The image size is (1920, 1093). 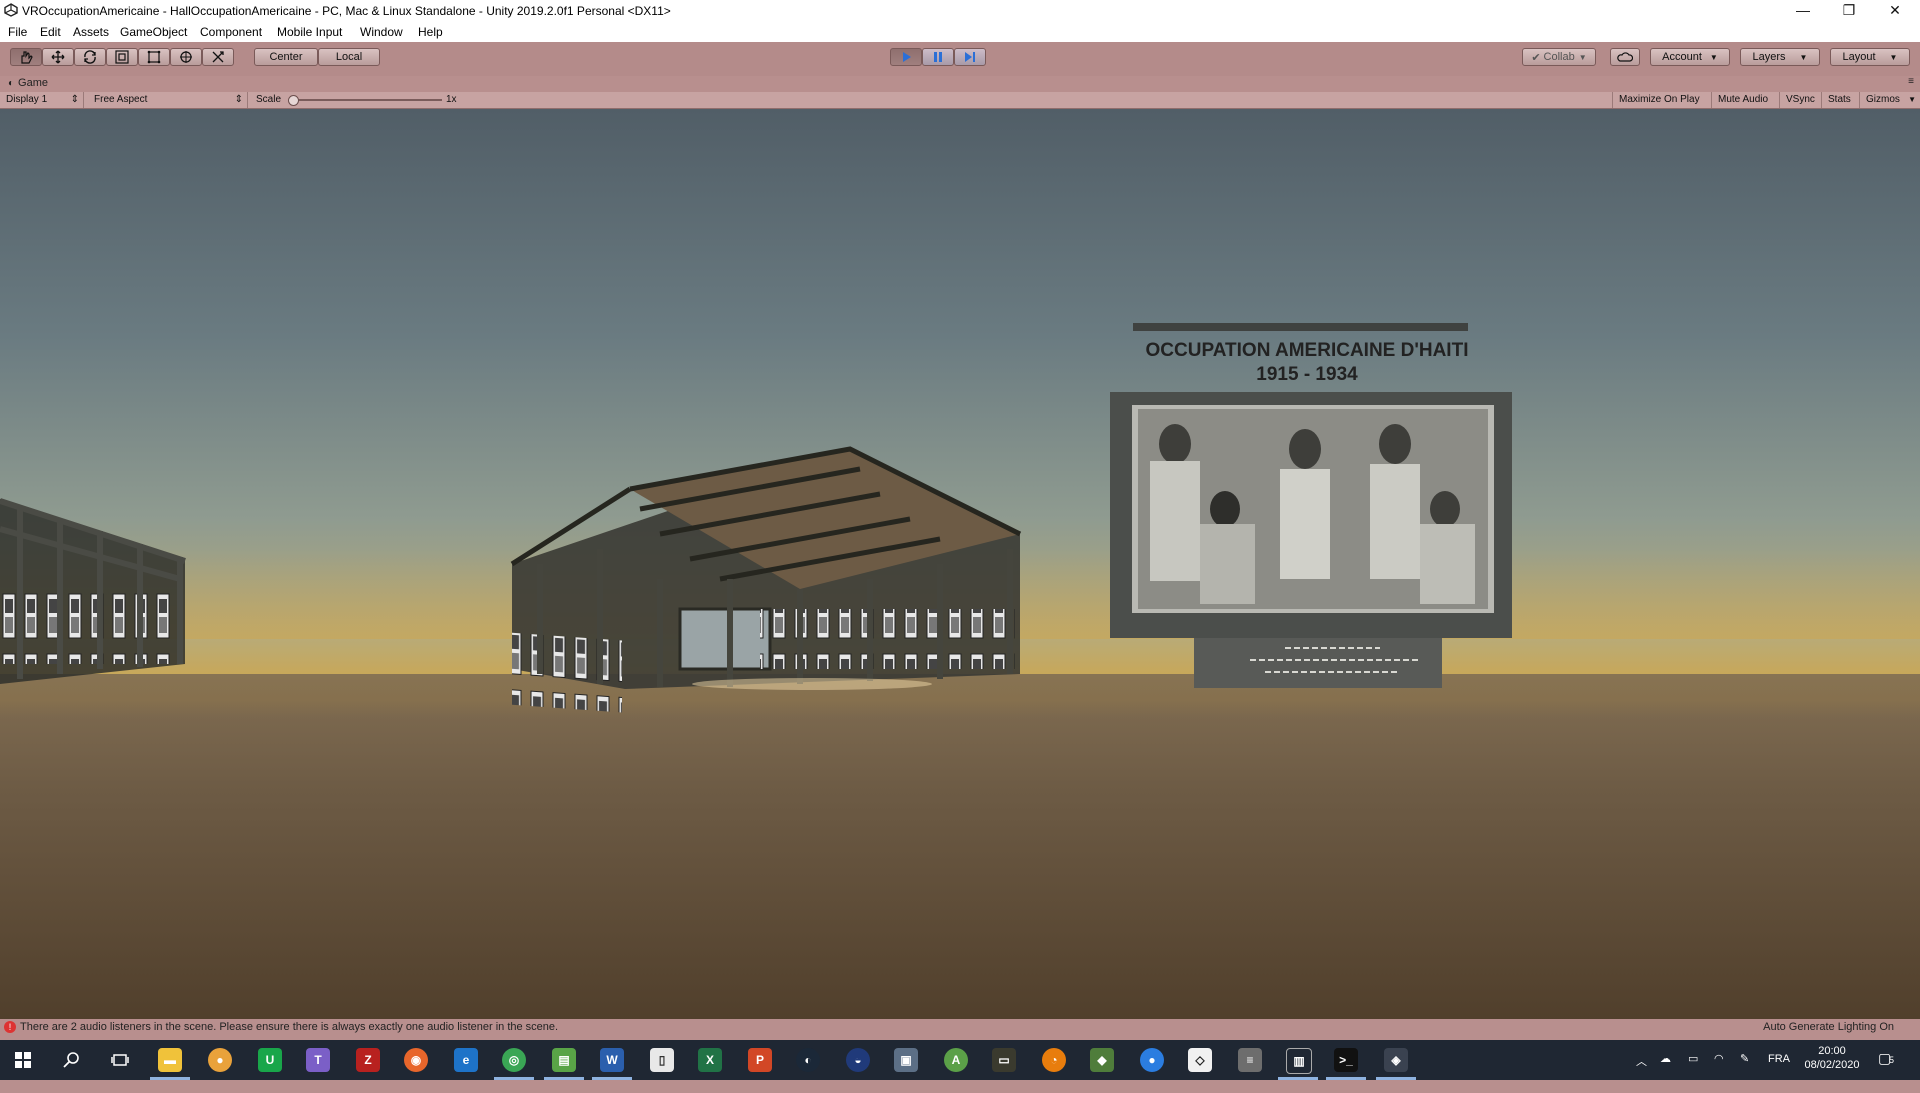 I want to click on notepad-icon: ▯, so click(x=662, y=1060).